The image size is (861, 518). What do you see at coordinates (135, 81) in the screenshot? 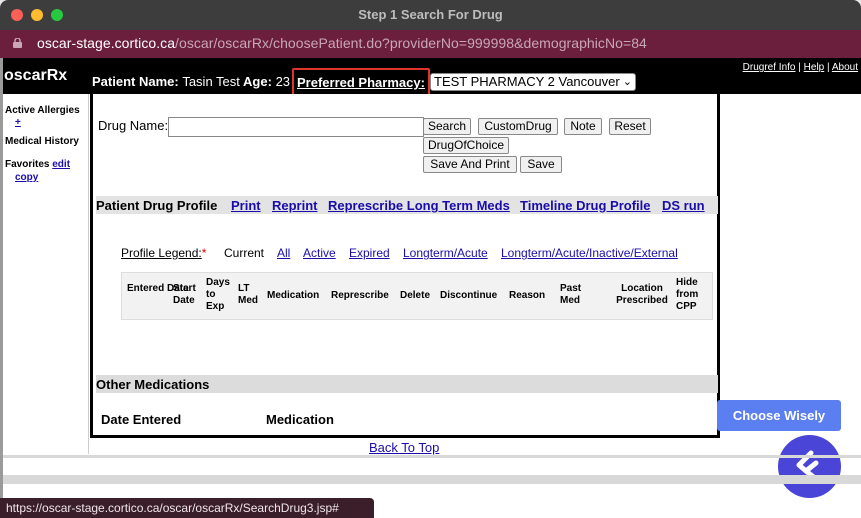
I see `patient-label: Patient Name:` at bounding box center [135, 81].